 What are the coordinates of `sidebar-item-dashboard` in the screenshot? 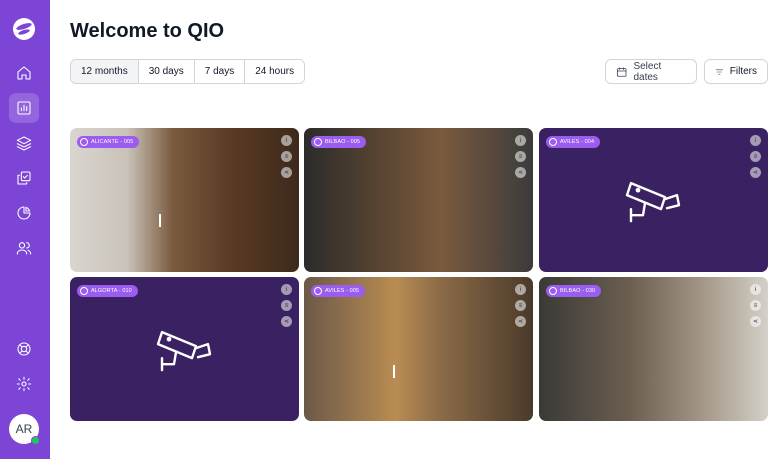 It's located at (24, 108).